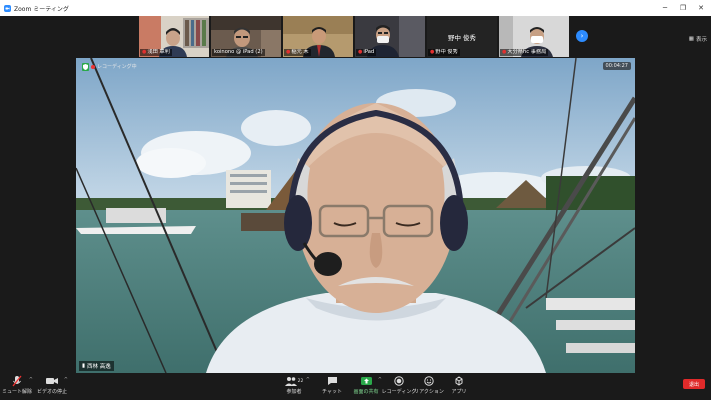 This screenshot has height=400, width=711. What do you see at coordinates (85, 66) in the screenshot?
I see `security-shield-icon` at bounding box center [85, 66].